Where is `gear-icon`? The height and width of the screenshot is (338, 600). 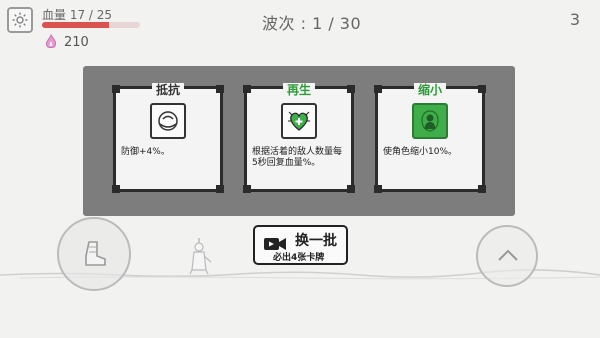 gear-icon is located at coordinates (20, 20).